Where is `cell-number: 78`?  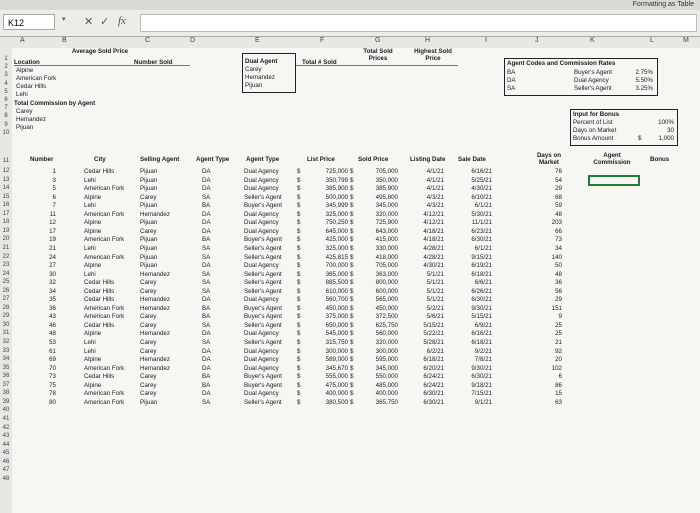
cell-number: 78 is located at coordinates (49, 393).